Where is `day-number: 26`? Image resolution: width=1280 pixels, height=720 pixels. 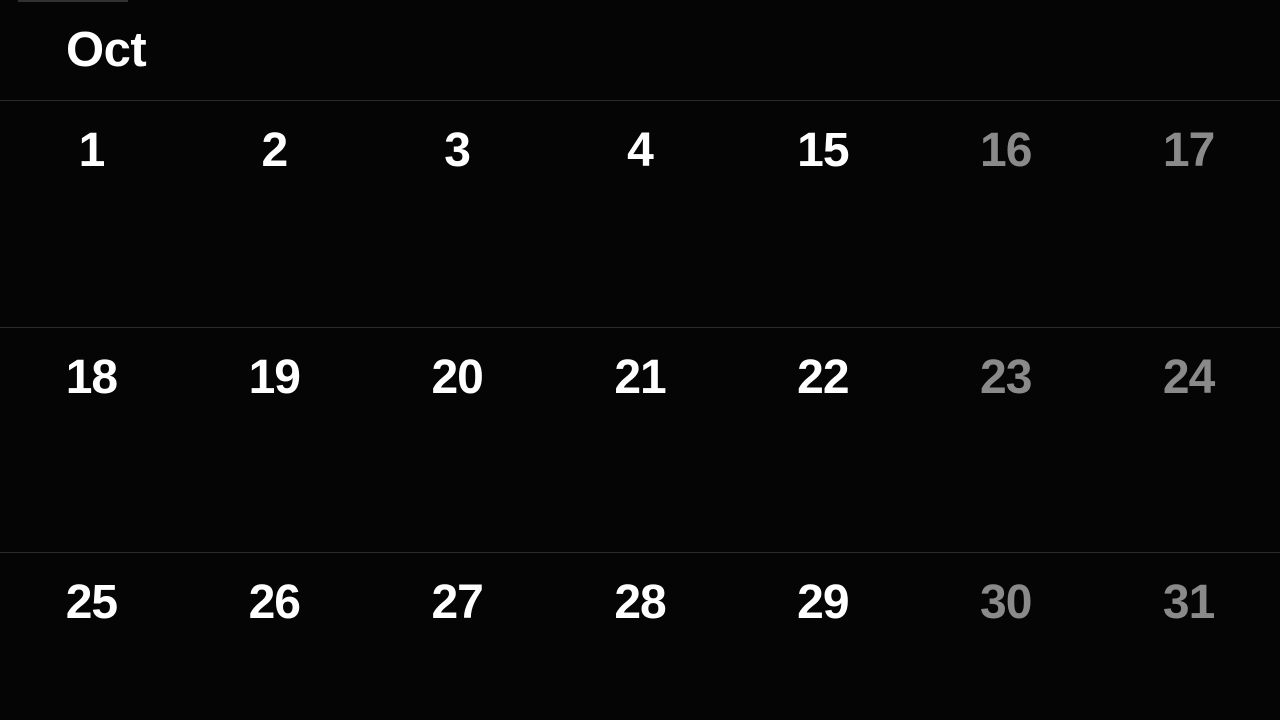 day-number: 26 is located at coordinates (274, 602).